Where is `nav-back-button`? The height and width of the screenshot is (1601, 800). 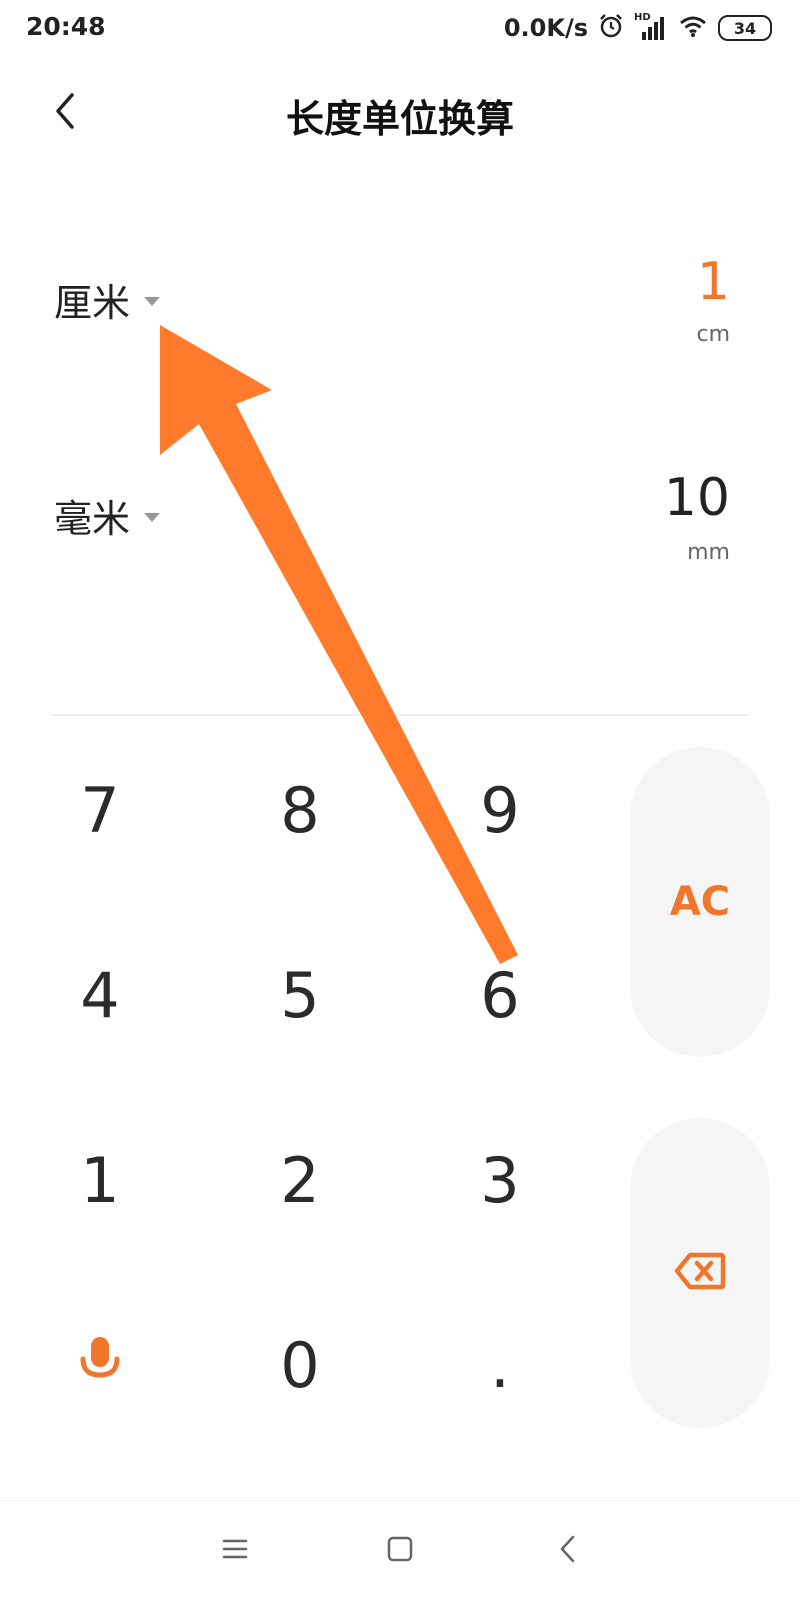
nav-back-button is located at coordinates (568, 1551).